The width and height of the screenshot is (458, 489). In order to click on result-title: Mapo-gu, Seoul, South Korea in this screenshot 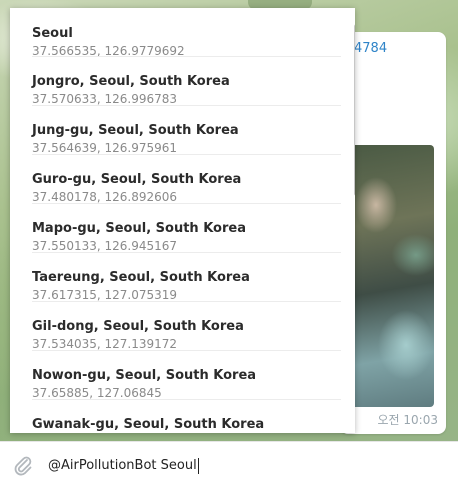, I will do `click(139, 228)`.